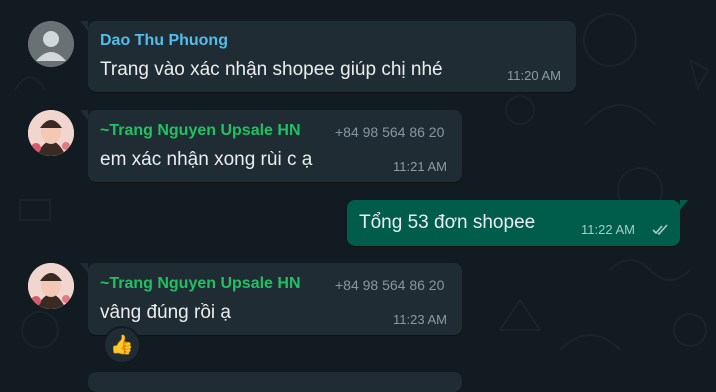 This screenshot has height=392, width=716. I want to click on message-text: vâng đúng rồi ạ, so click(165, 312).